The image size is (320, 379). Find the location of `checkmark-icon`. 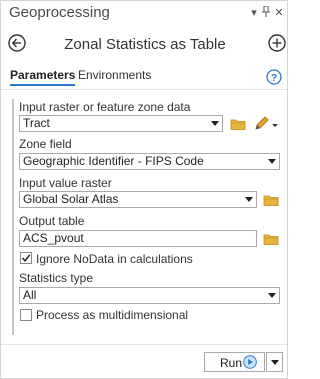

checkmark-icon is located at coordinates (26, 258).